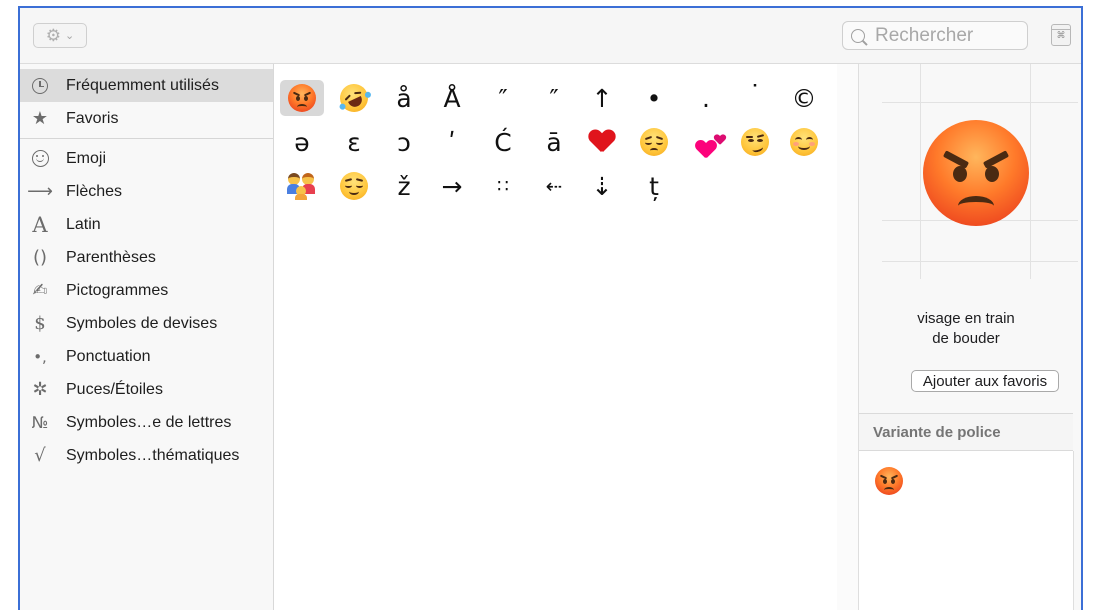  I want to click on sidebar-item-parentheses: () Parenthèses, so click(146, 257).